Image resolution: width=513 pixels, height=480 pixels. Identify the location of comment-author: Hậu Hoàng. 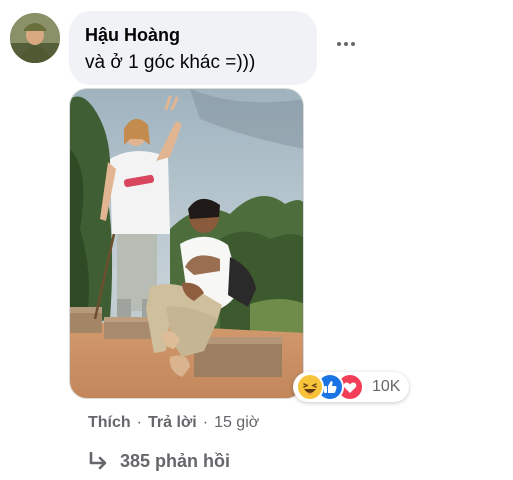
(193, 35).